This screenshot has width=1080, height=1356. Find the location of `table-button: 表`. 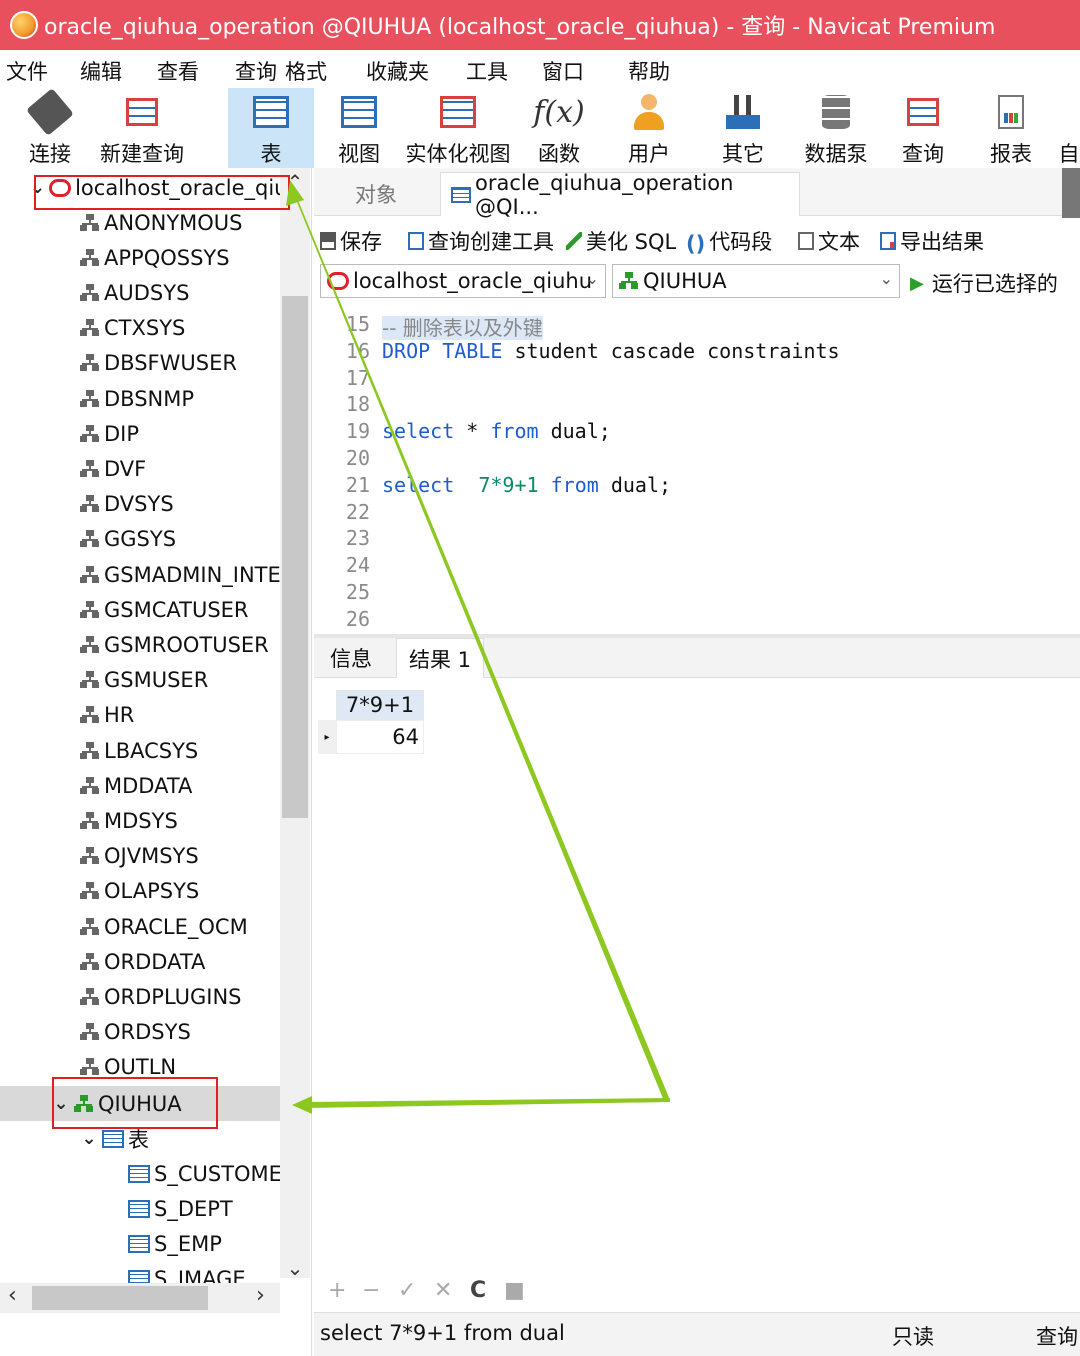

table-button: 表 is located at coordinates (271, 128).